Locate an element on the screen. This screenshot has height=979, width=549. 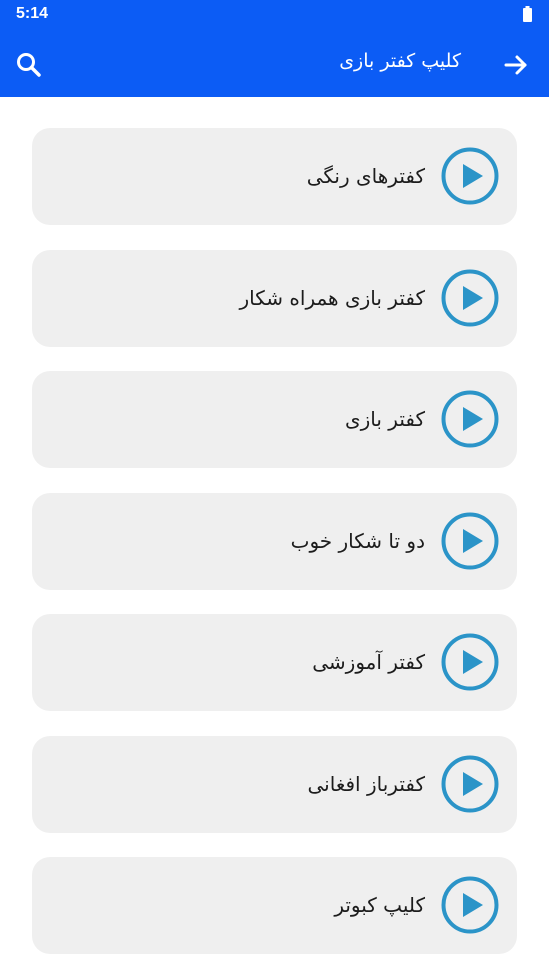
list-item: کفترهای رنگی is located at coordinates (274, 176).